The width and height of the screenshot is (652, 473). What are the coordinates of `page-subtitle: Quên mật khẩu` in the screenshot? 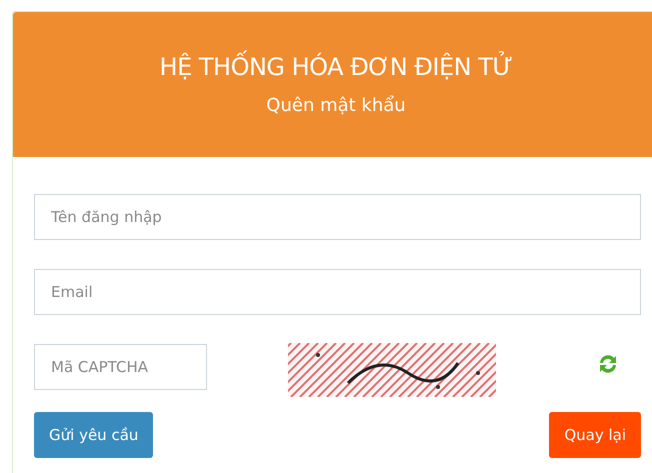 It's located at (336, 105).